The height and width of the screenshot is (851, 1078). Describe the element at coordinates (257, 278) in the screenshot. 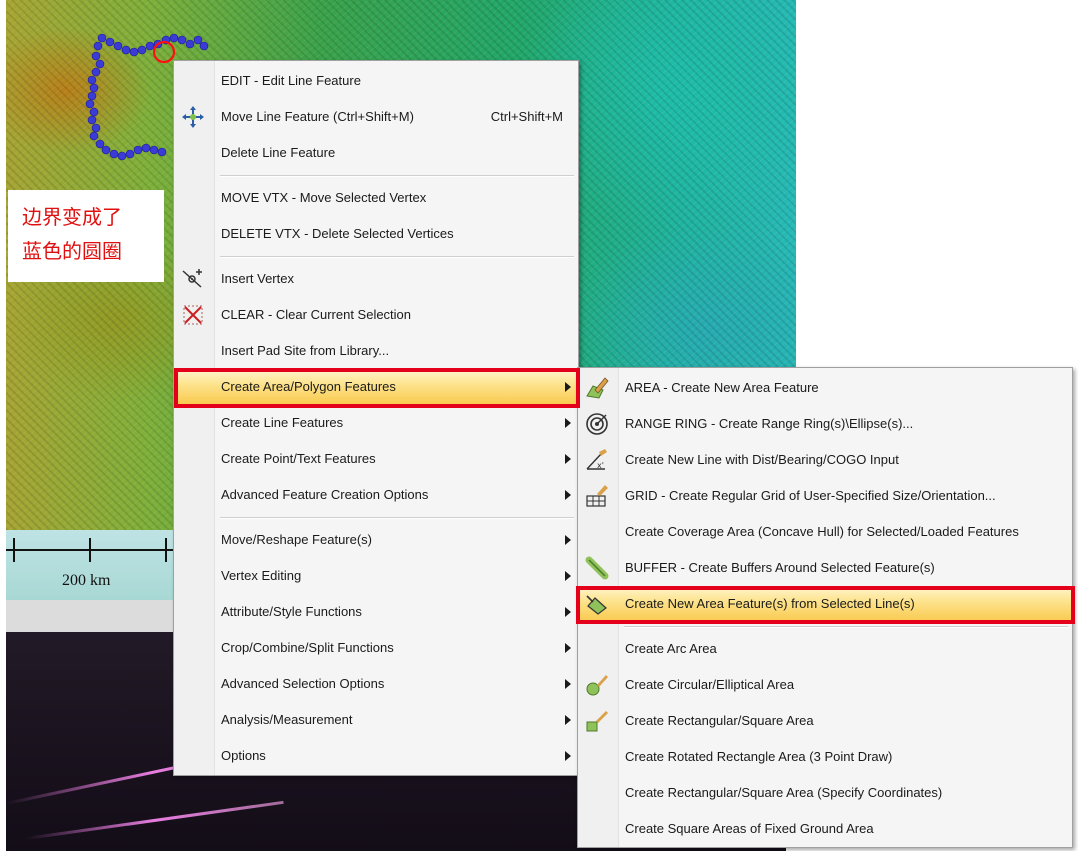

I see `menu-item-label: Insert Vertex` at that location.